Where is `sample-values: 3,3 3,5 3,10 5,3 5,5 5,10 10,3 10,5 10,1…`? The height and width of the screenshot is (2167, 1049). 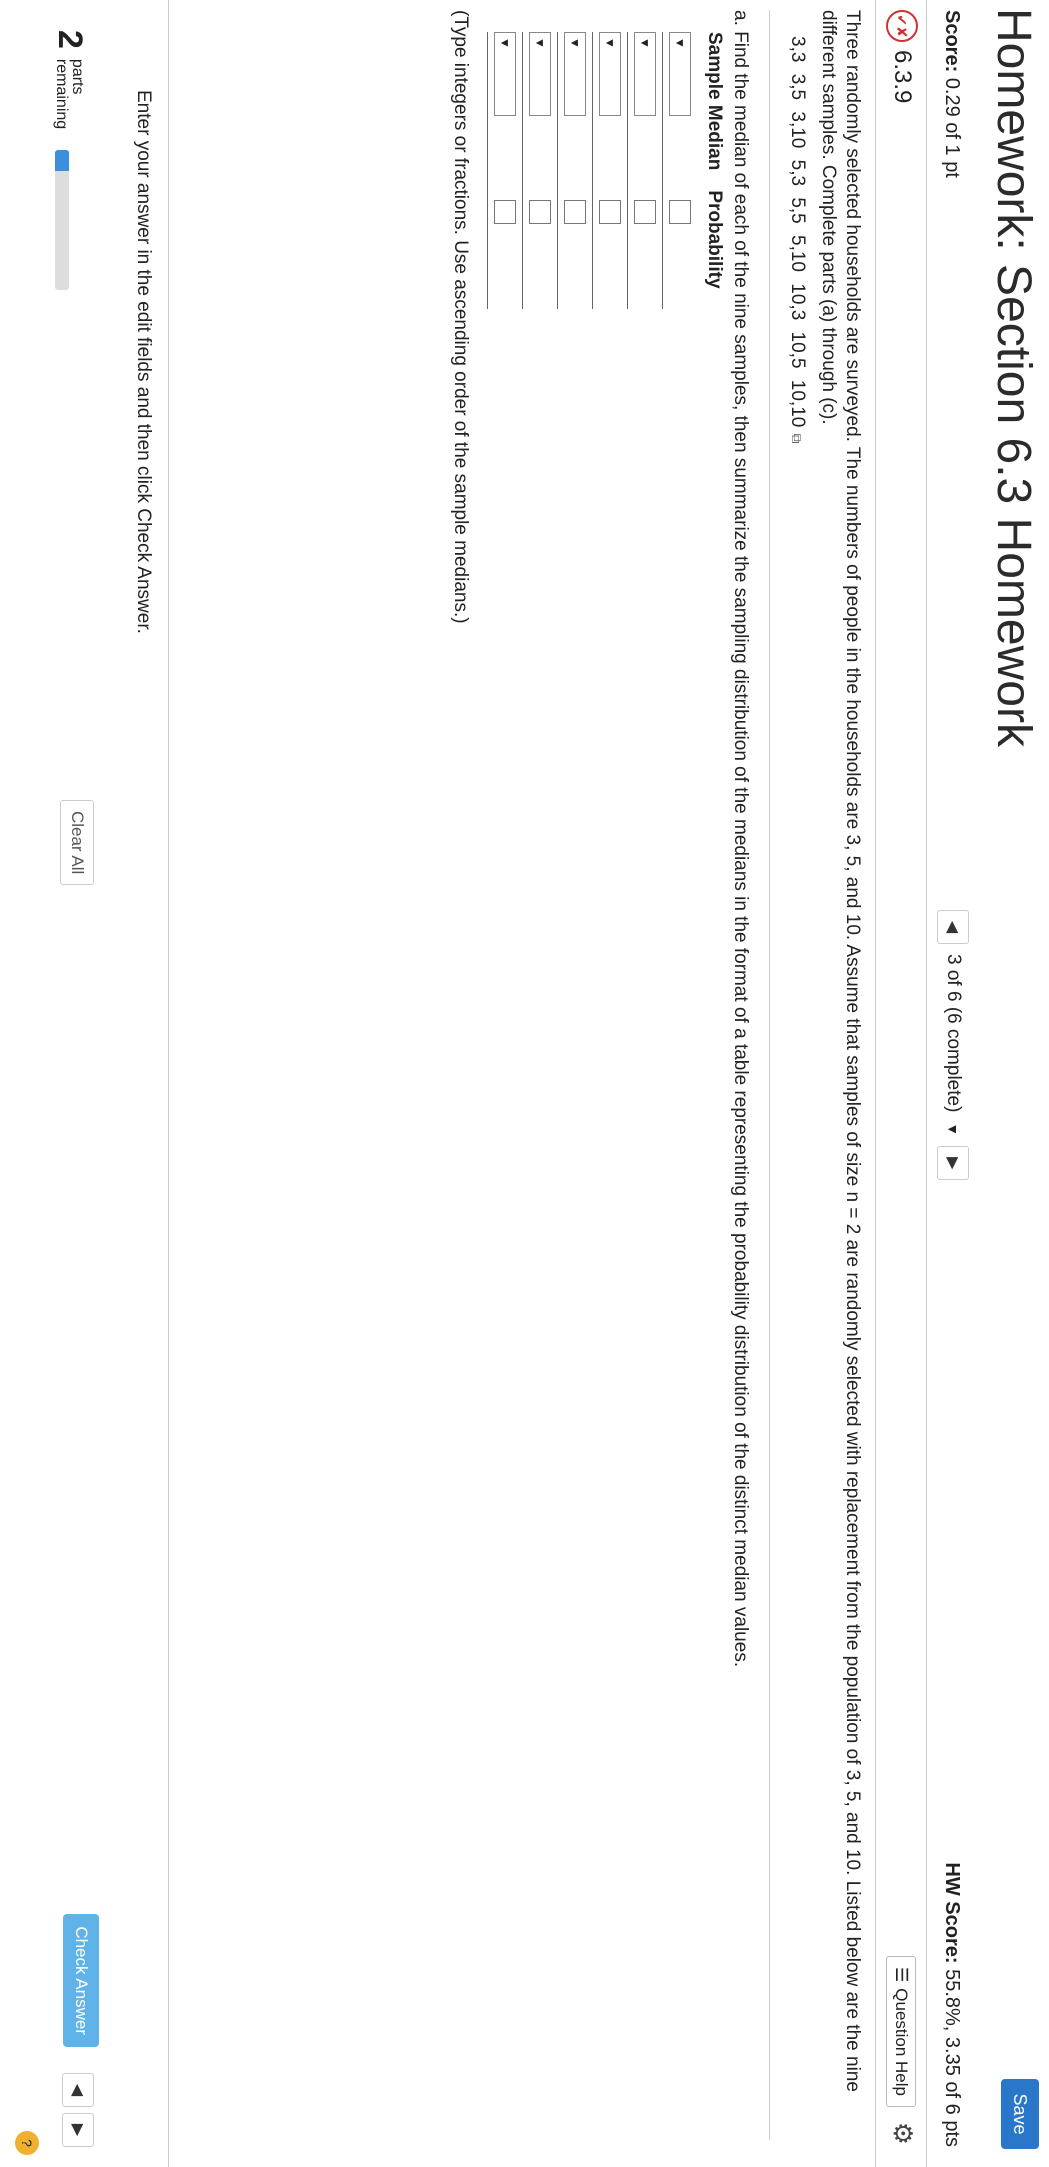
sample-values: 3,3 3,5 3,10 5,3 5,5 5,10 10,3 10,5 10,1… is located at coordinates (797, 232).